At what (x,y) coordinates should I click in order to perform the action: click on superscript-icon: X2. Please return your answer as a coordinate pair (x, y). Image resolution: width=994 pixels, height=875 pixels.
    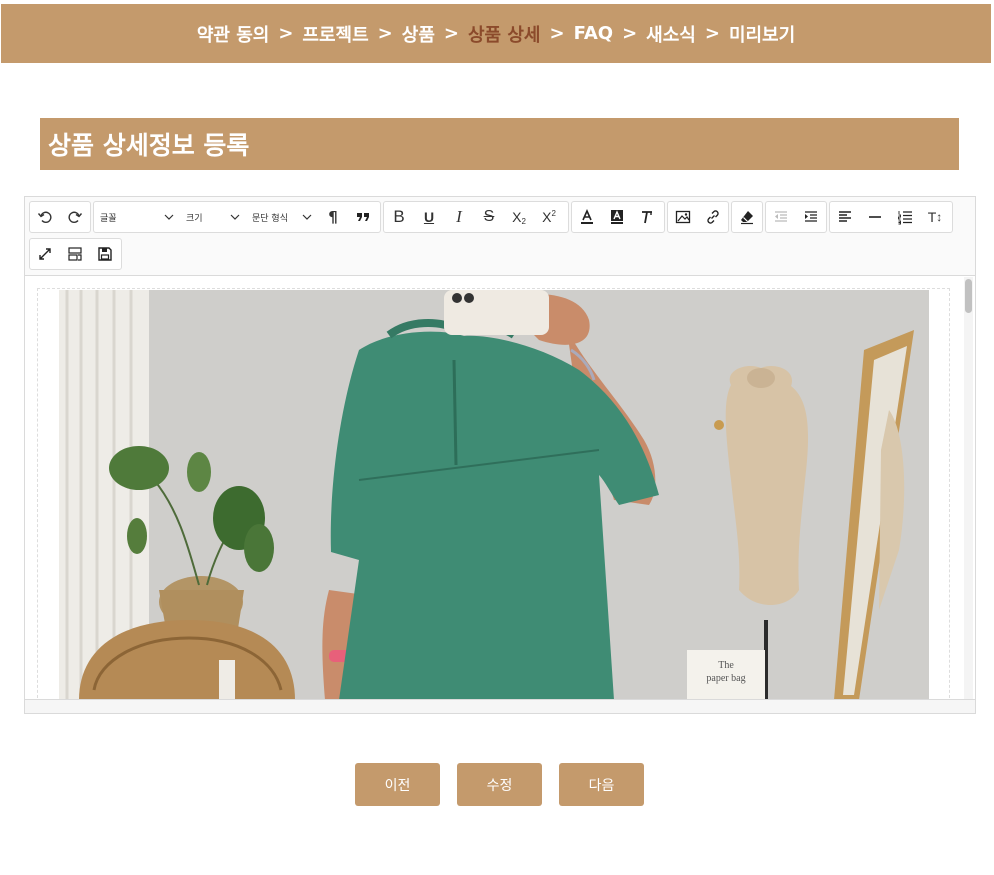
    Looking at the image, I should click on (549, 217).